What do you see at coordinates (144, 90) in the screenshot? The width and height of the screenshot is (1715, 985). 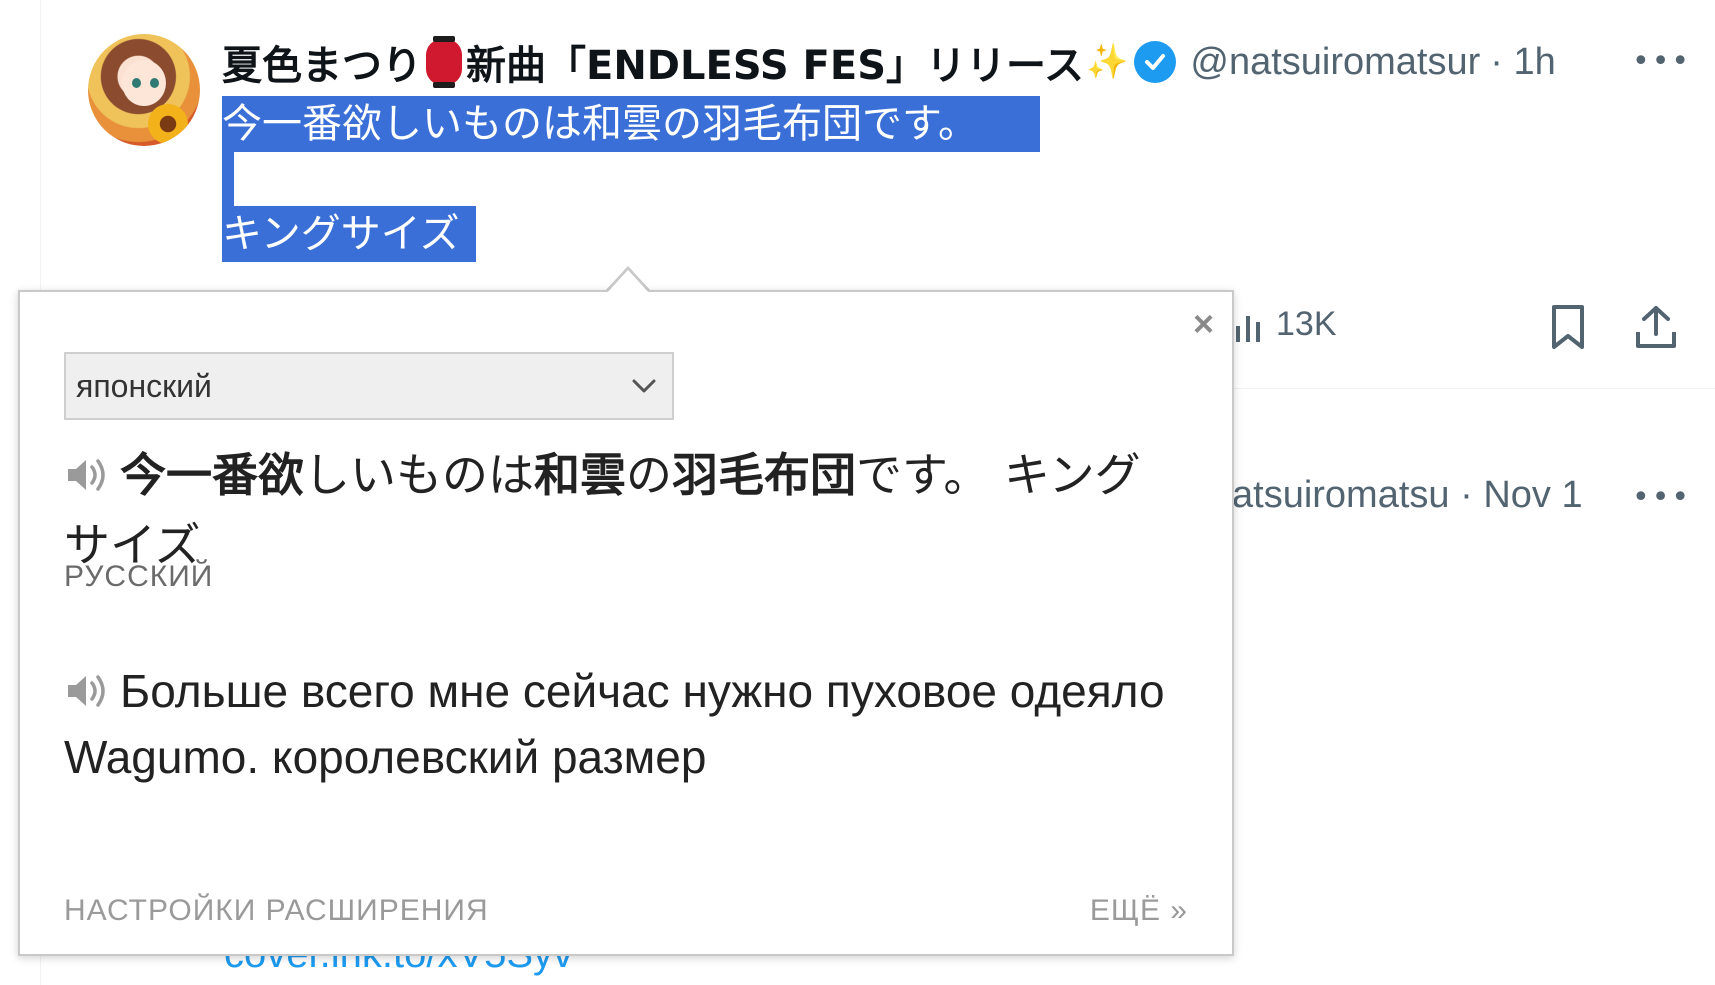 I see `avatar` at bounding box center [144, 90].